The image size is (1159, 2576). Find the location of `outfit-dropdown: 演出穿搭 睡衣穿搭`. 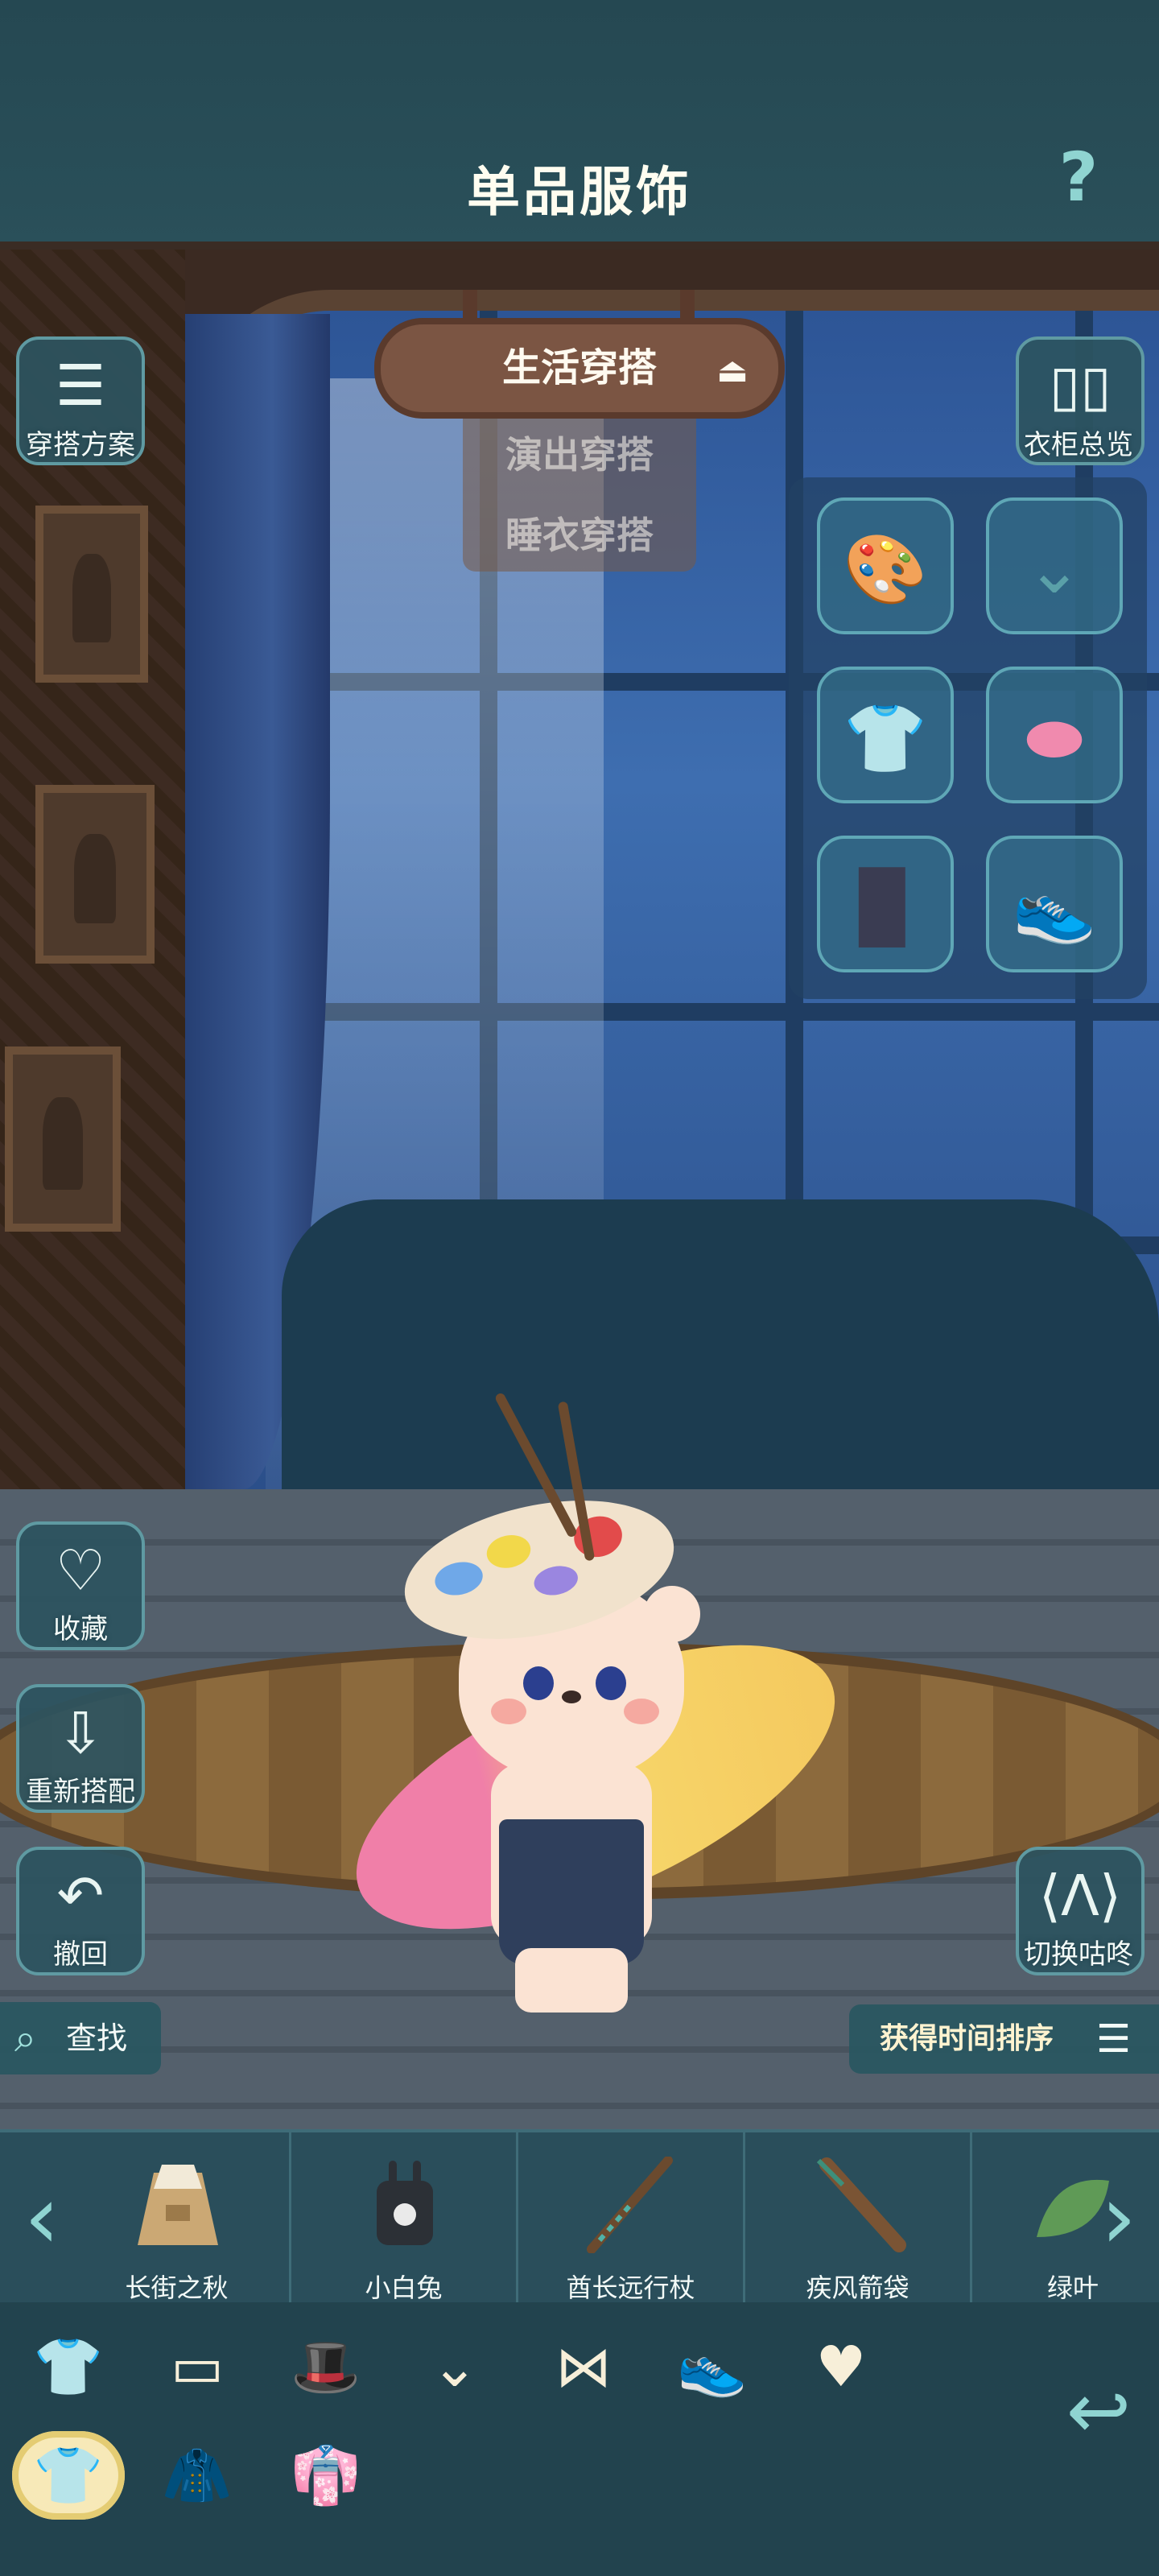

outfit-dropdown: 演出穿搭 睡衣穿搭 is located at coordinates (579, 495).